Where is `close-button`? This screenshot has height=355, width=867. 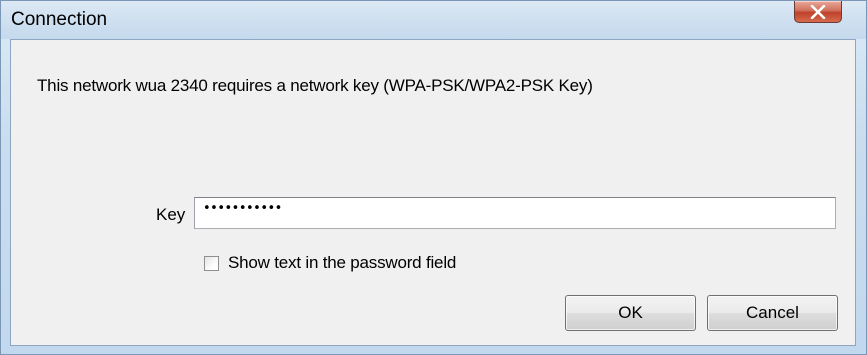
close-button is located at coordinates (818, 12).